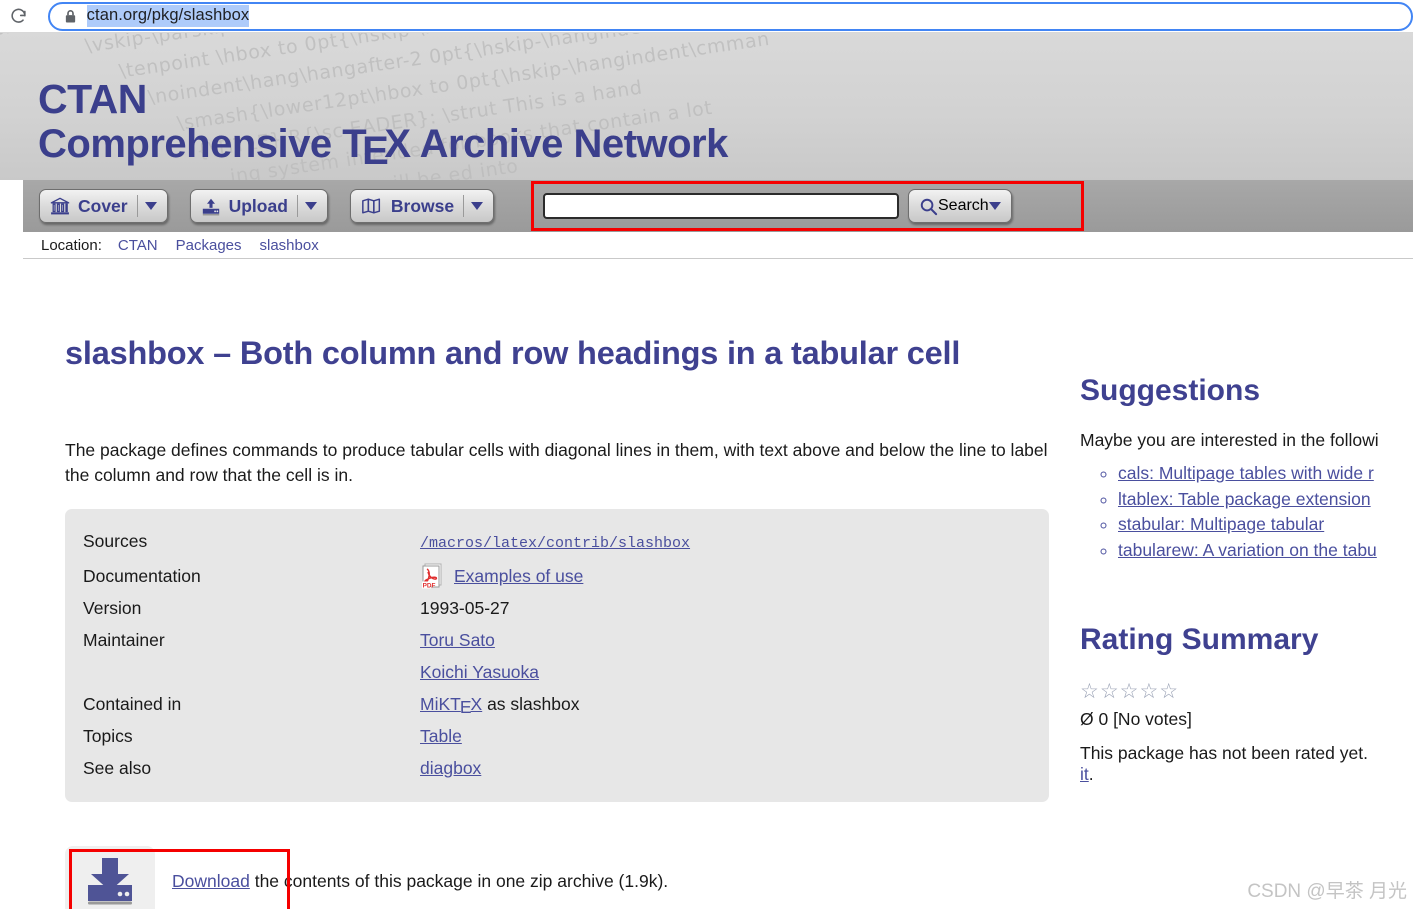 The width and height of the screenshot is (1413, 909). Describe the element at coordinates (451, 705) in the screenshot. I see `contained-in-link: MiKTEX` at that location.